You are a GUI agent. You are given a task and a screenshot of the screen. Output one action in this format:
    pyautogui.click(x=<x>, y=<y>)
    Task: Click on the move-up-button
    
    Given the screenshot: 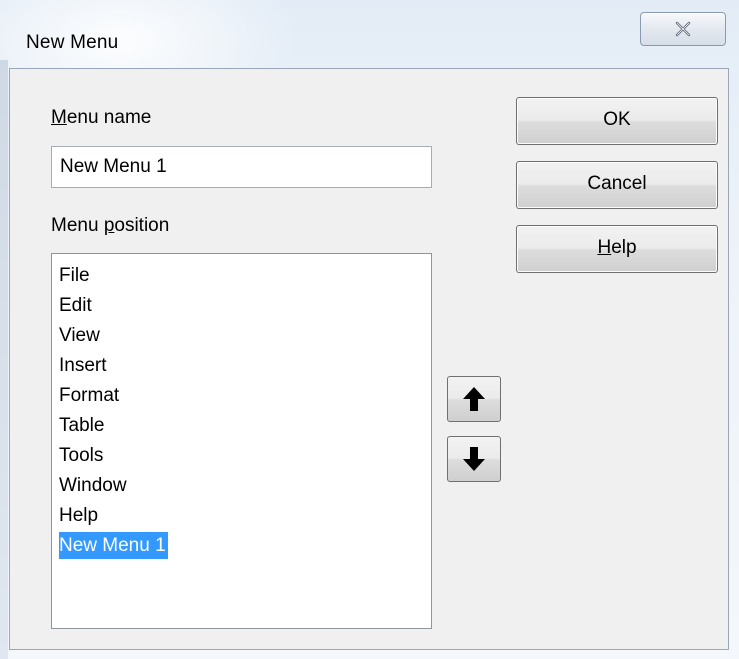 What is the action you would take?
    pyautogui.click(x=474, y=399)
    